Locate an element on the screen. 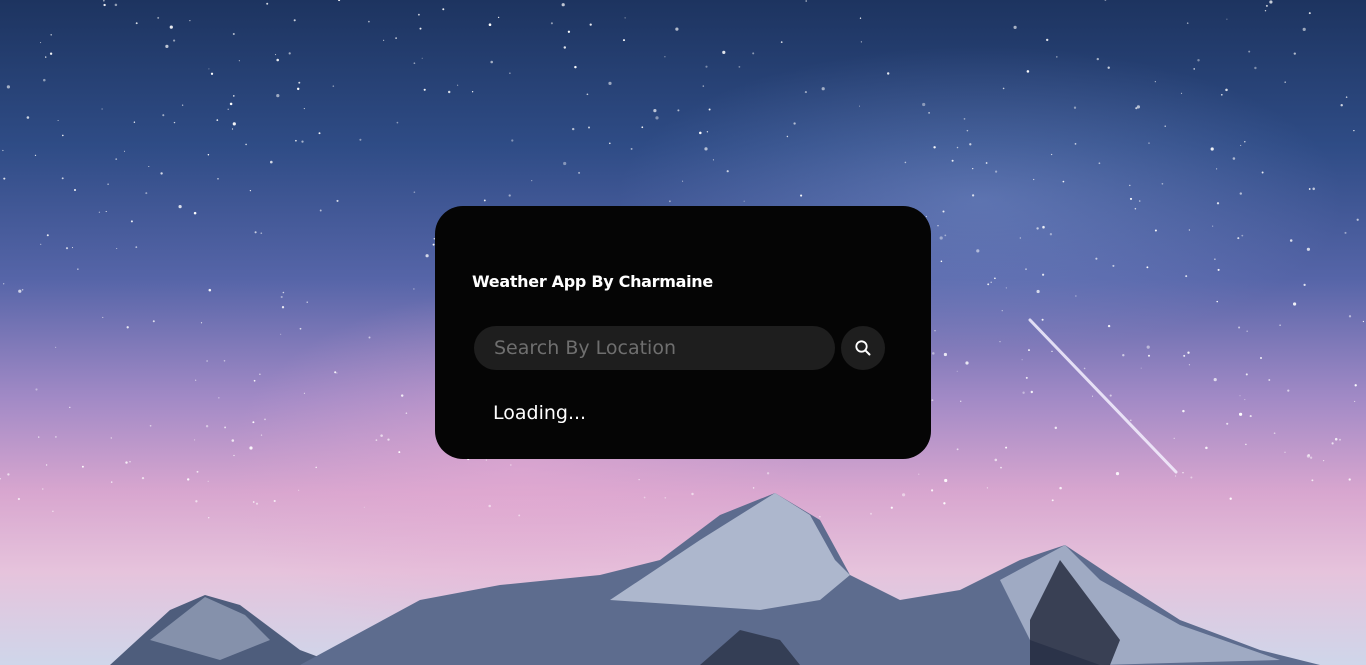 This screenshot has width=1366, height=665. search-bar is located at coordinates (679, 348).